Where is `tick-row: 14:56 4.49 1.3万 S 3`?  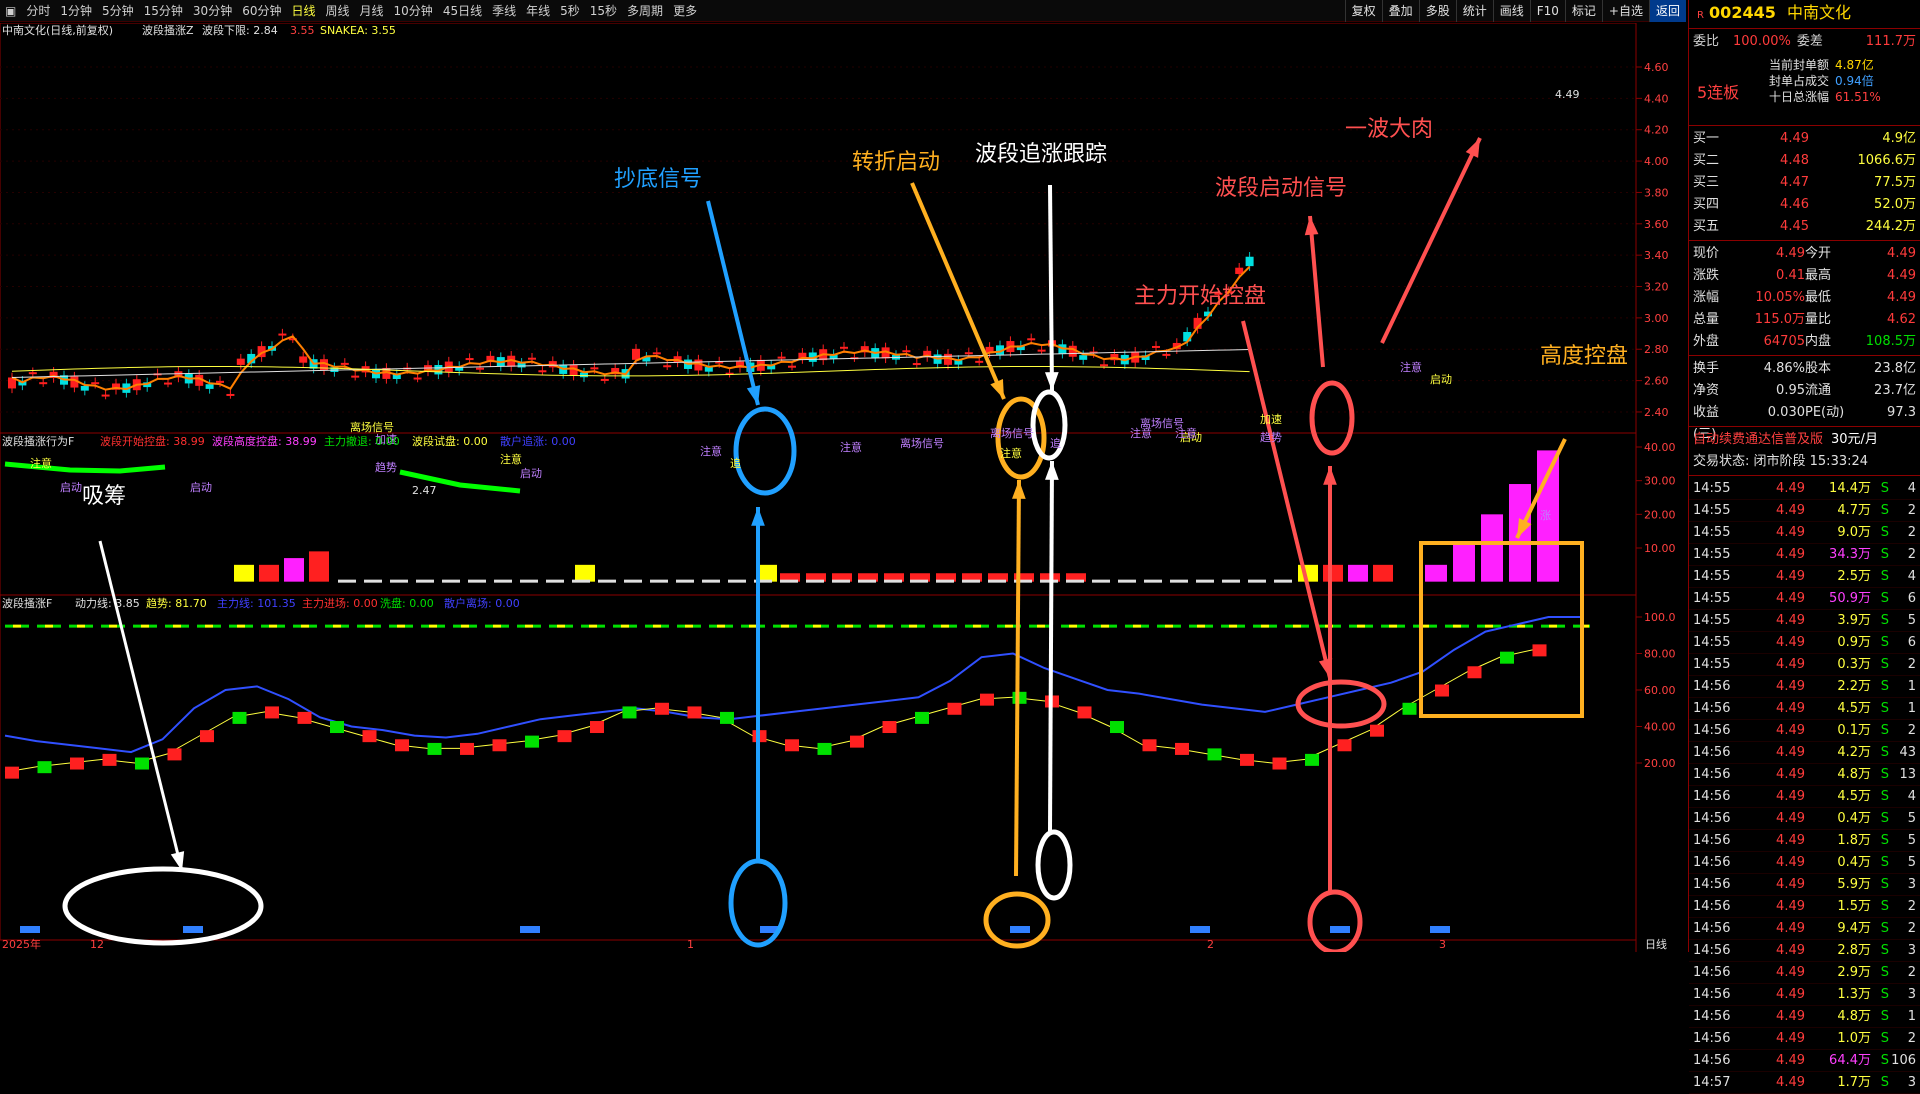
tick-row: 14:56 4.49 1.3万 S 3 is located at coordinates (1804, 995).